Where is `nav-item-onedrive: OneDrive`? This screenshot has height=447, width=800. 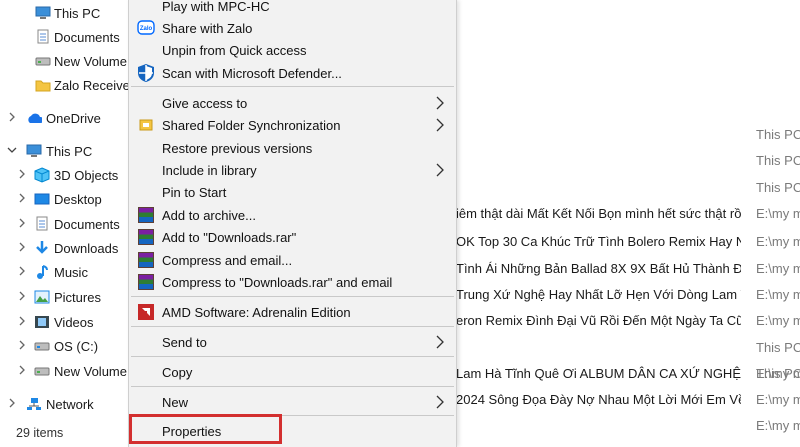
nav-item-onedrive: OneDrive is located at coordinates (64, 118).